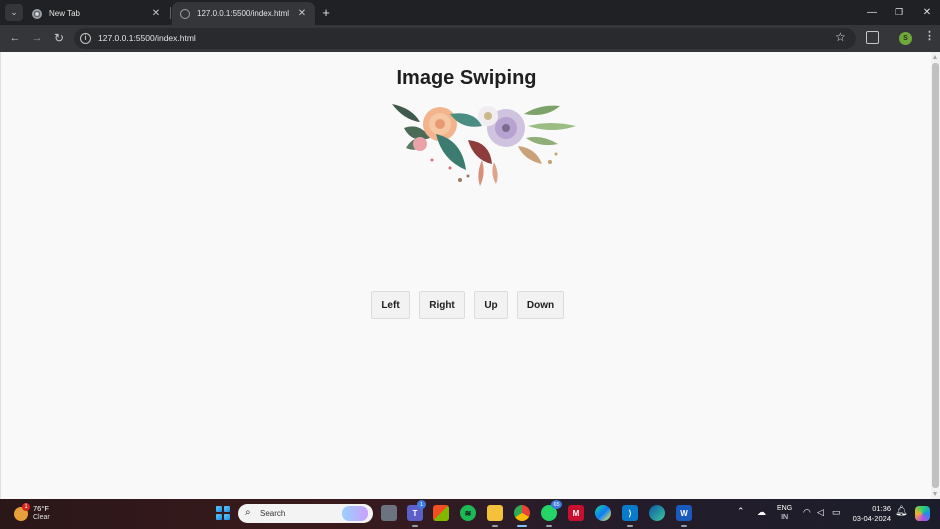 The image size is (940, 529). What do you see at coordinates (836, 512) in the screenshot?
I see `battery-icon: ▭` at bounding box center [836, 512].